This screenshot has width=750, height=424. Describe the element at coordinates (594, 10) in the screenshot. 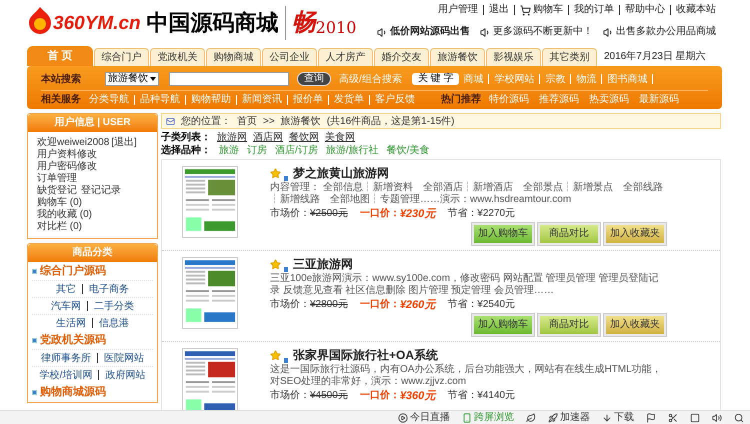

I see `top-link: 我的订单` at that location.